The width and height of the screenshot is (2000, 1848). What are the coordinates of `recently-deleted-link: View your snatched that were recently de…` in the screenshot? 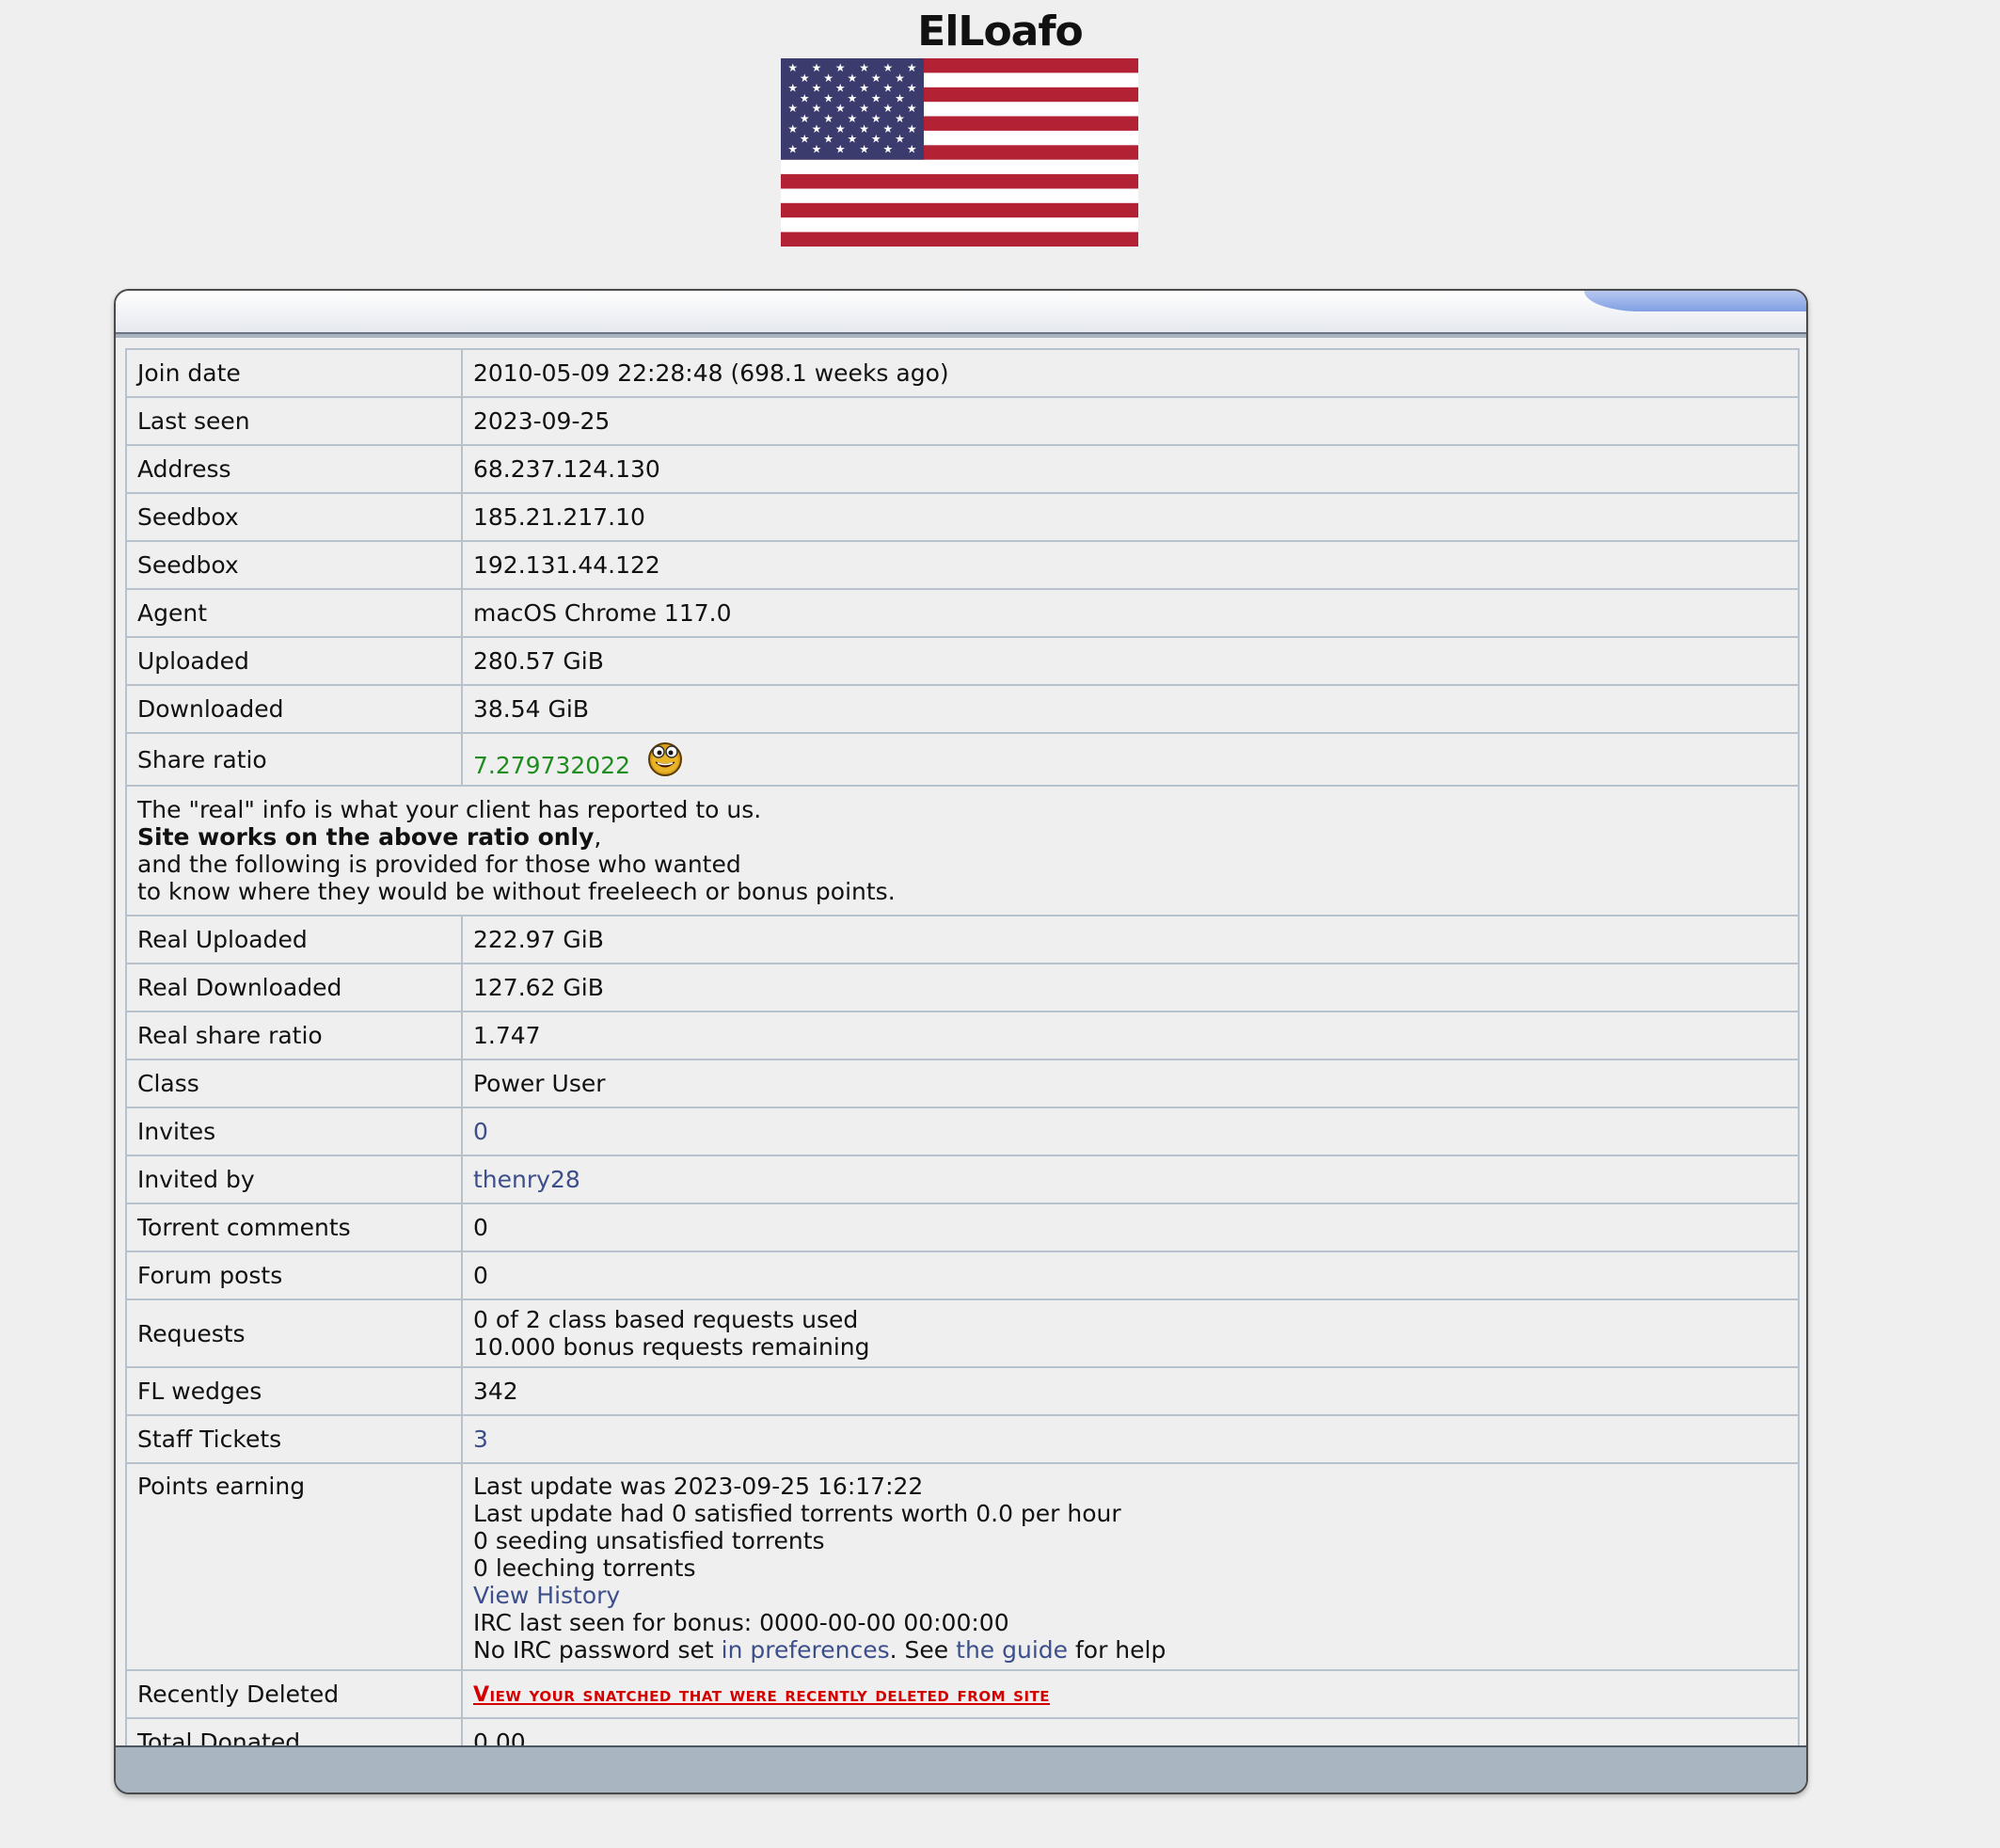 It's located at (761, 1695).